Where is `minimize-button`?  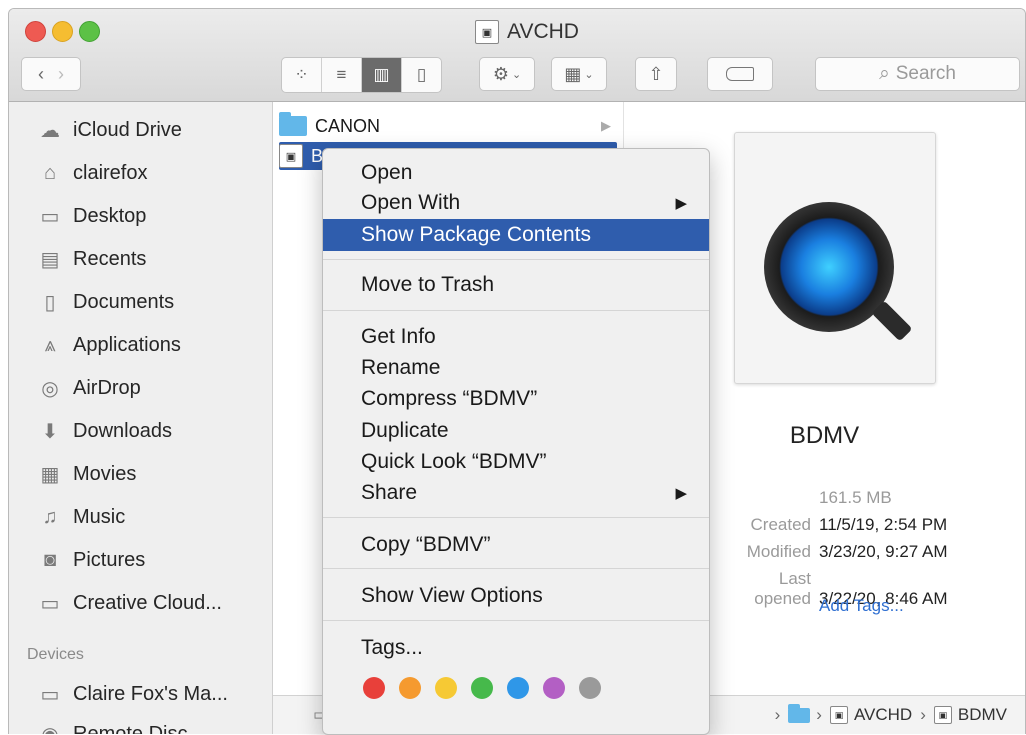
minimize-button is located at coordinates (62, 31).